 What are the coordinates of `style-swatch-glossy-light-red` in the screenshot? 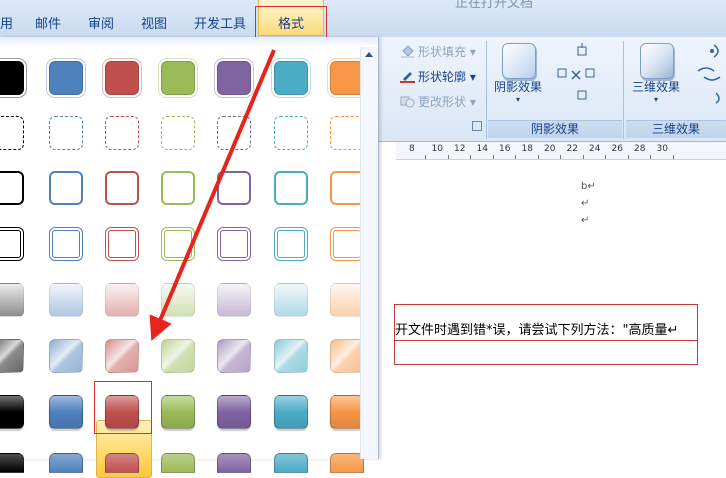 It's located at (122, 356).